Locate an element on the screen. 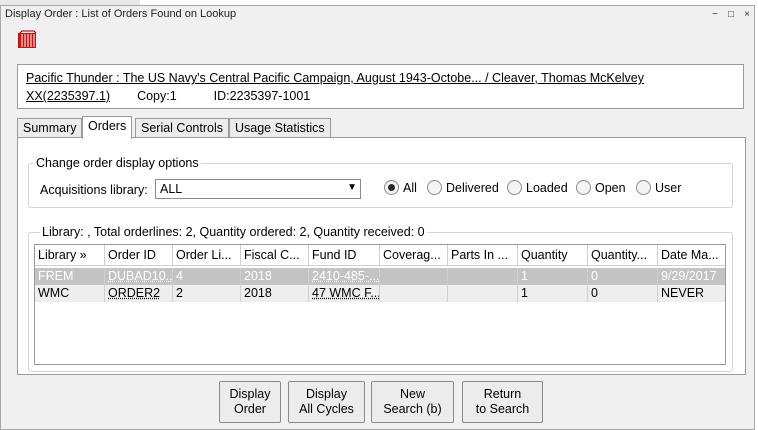 The width and height of the screenshot is (758, 430). new-search-label-2: Search (b) is located at coordinates (412, 409).